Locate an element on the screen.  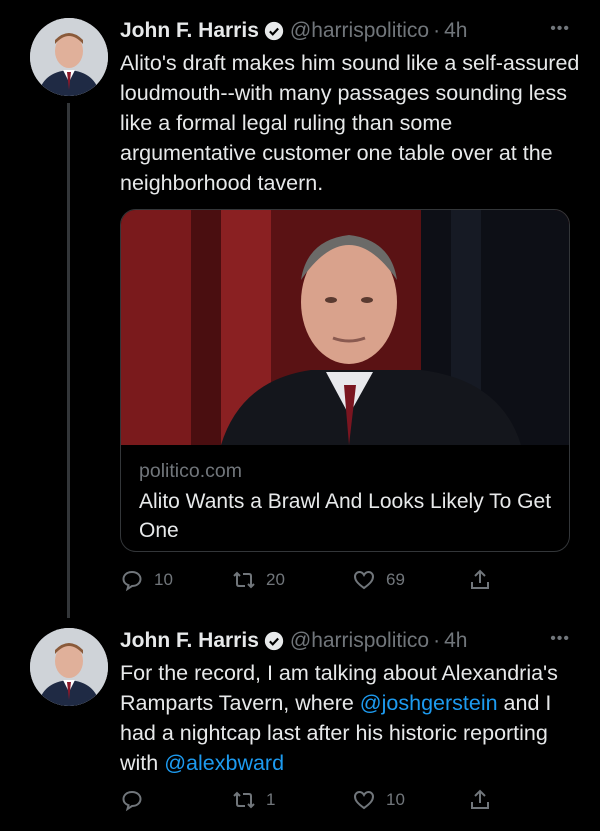
card-domain: politico.com is located at coordinates (190, 471).